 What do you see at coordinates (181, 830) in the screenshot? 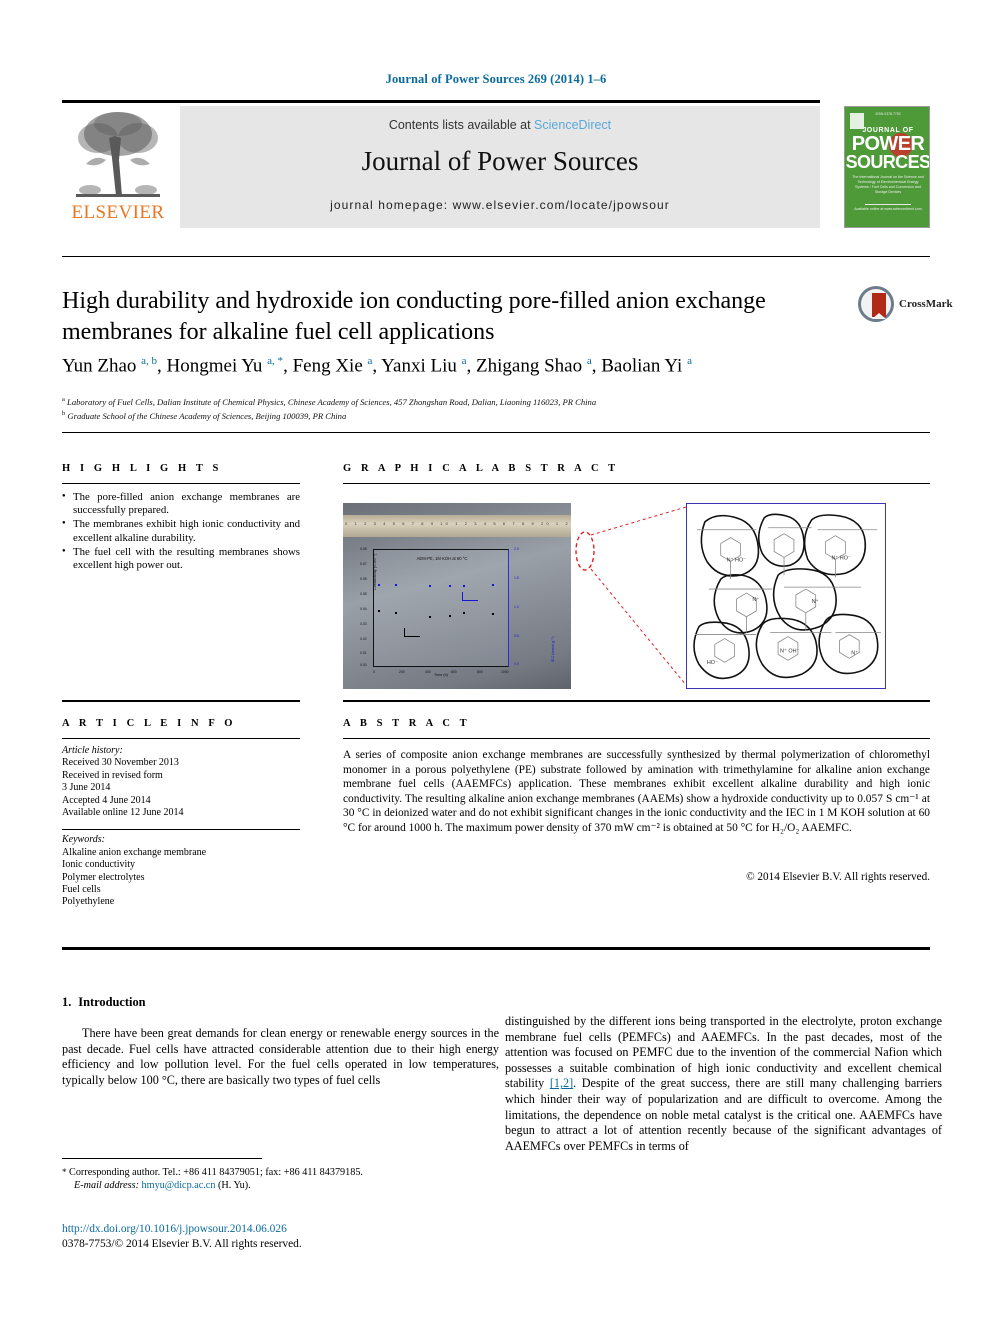
I see `keywords-separator-rule` at bounding box center [181, 830].